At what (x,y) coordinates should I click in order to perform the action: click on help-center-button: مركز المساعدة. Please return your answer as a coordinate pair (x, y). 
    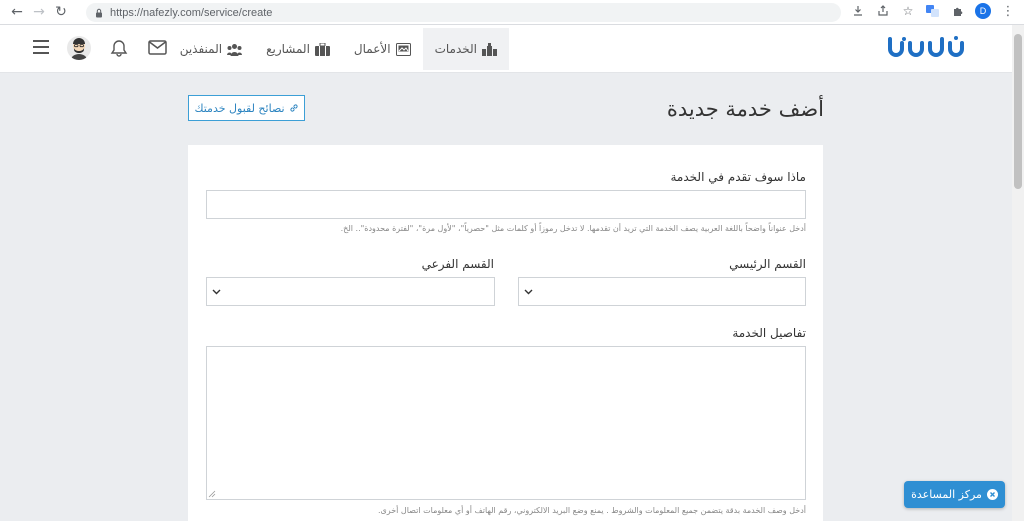
    Looking at the image, I should click on (954, 494).